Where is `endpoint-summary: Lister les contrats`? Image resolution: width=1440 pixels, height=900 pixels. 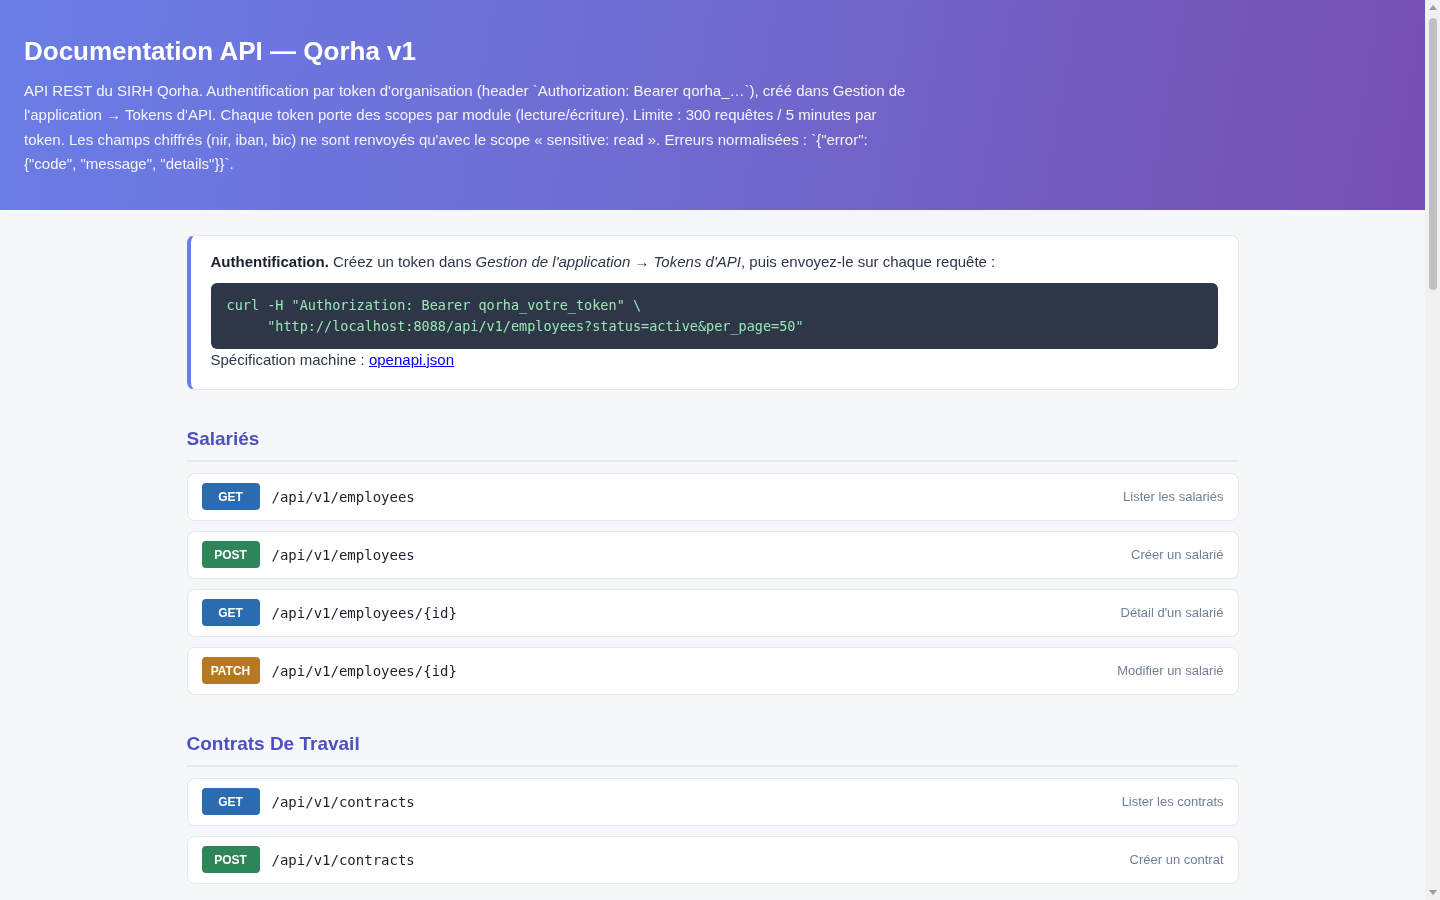
endpoint-summary: Lister les contrats is located at coordinates (1172, 802).